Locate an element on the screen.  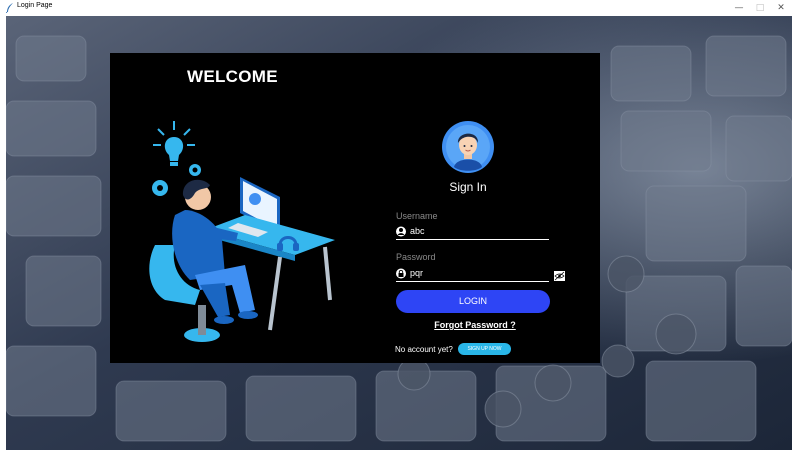
window-title: Login Page is located at coordinates (35, 5).